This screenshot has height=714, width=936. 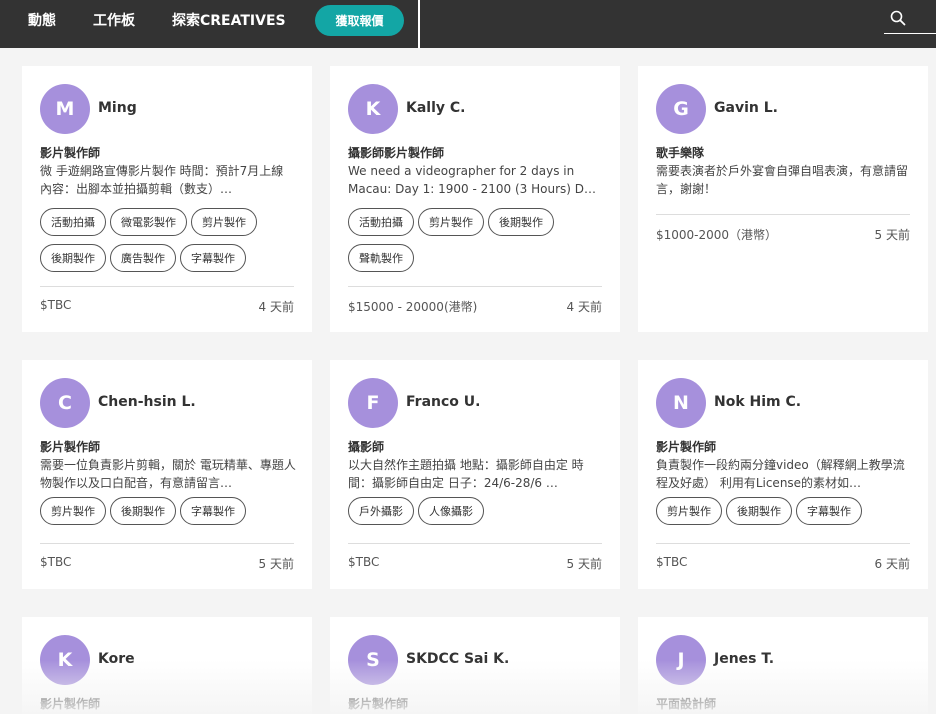 I want to click on avatar: M, so click(x=65, y=109).